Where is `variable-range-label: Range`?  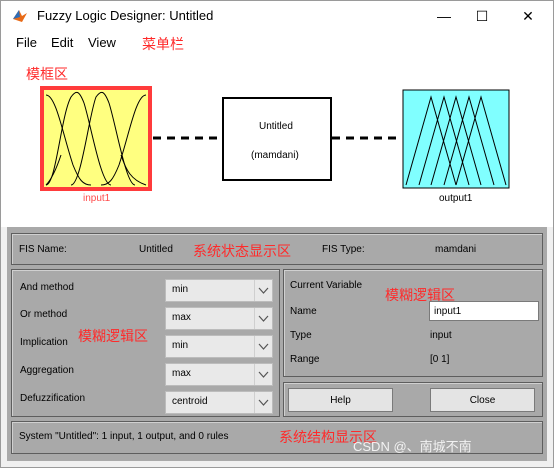 variable-range-label: Range is located at coordinates (305, 359).